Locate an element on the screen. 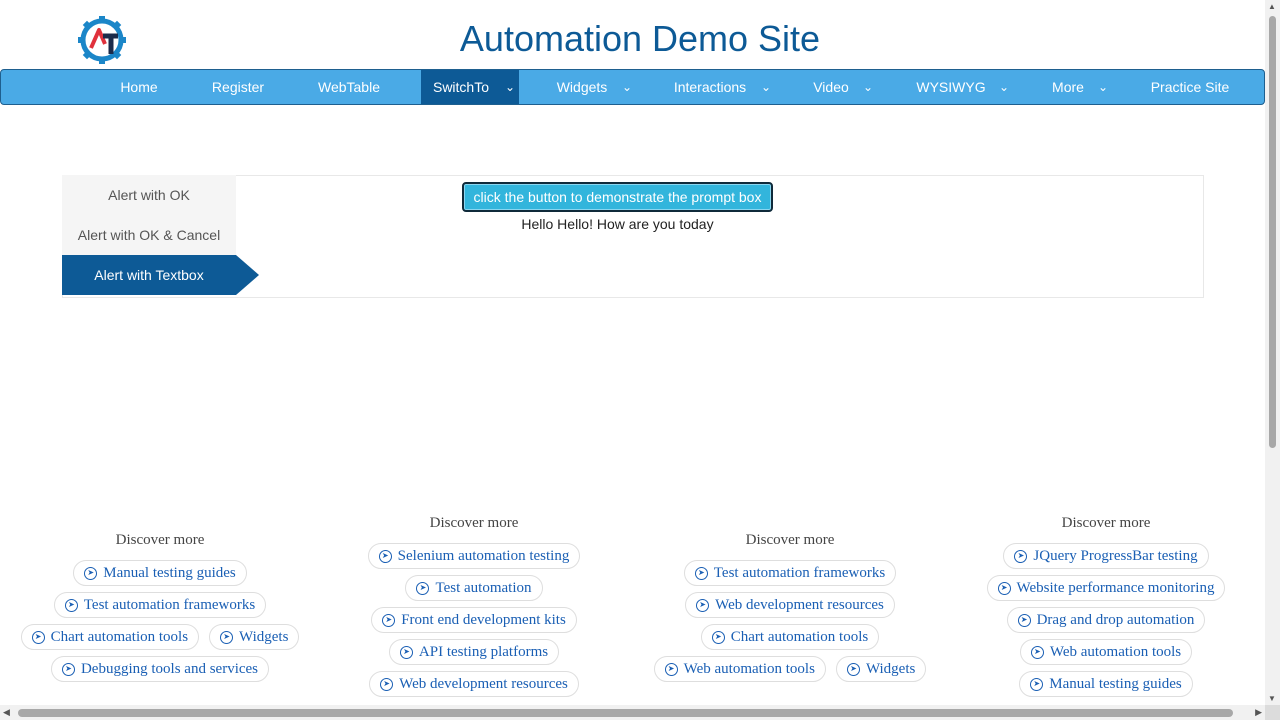  horizontal-scrollbar-thumb is located at coordinates (625, 713).